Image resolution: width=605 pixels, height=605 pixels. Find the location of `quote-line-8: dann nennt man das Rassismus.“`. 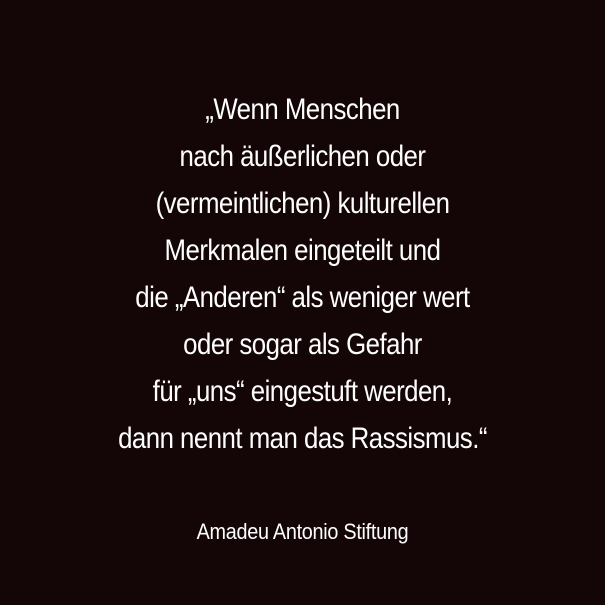

quote-line-8: dann nennt man das Rassismus.“ is located at coordinates (302, 438).